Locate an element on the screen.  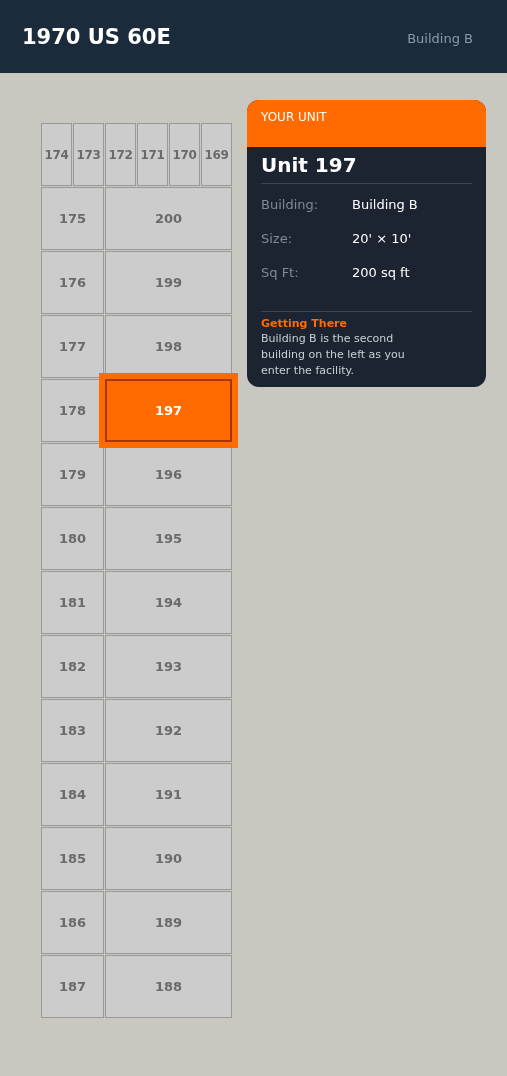
storage-unit: 194 is located at coordinates (168, 602).